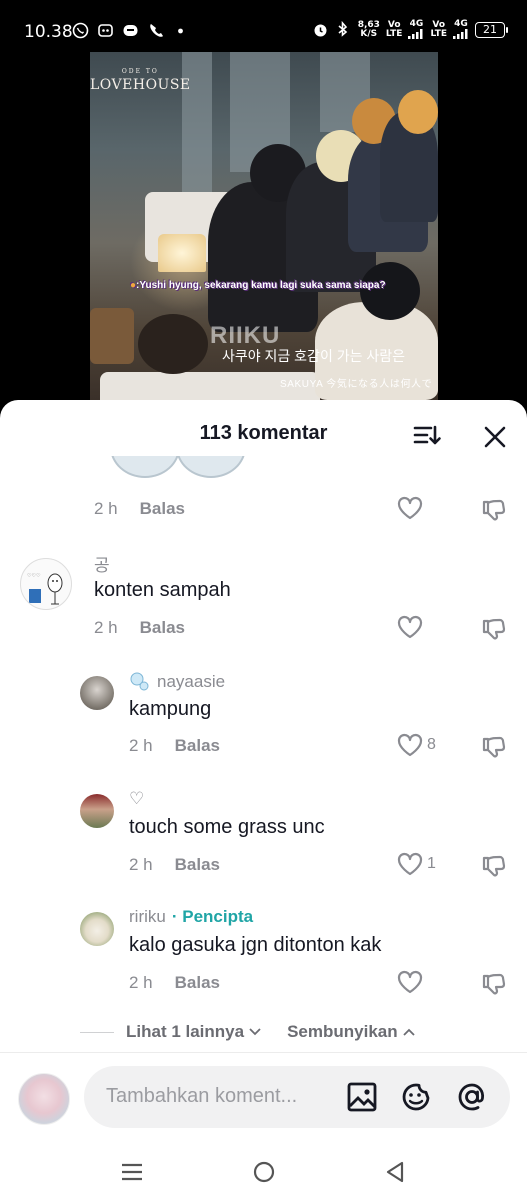 Image resolution: width=527 pixels, height=1200 pixels. What do you see at coordinates (155, 30) in the screenshot?
I see `missed-call-icon` at bounding box center [155, 30].